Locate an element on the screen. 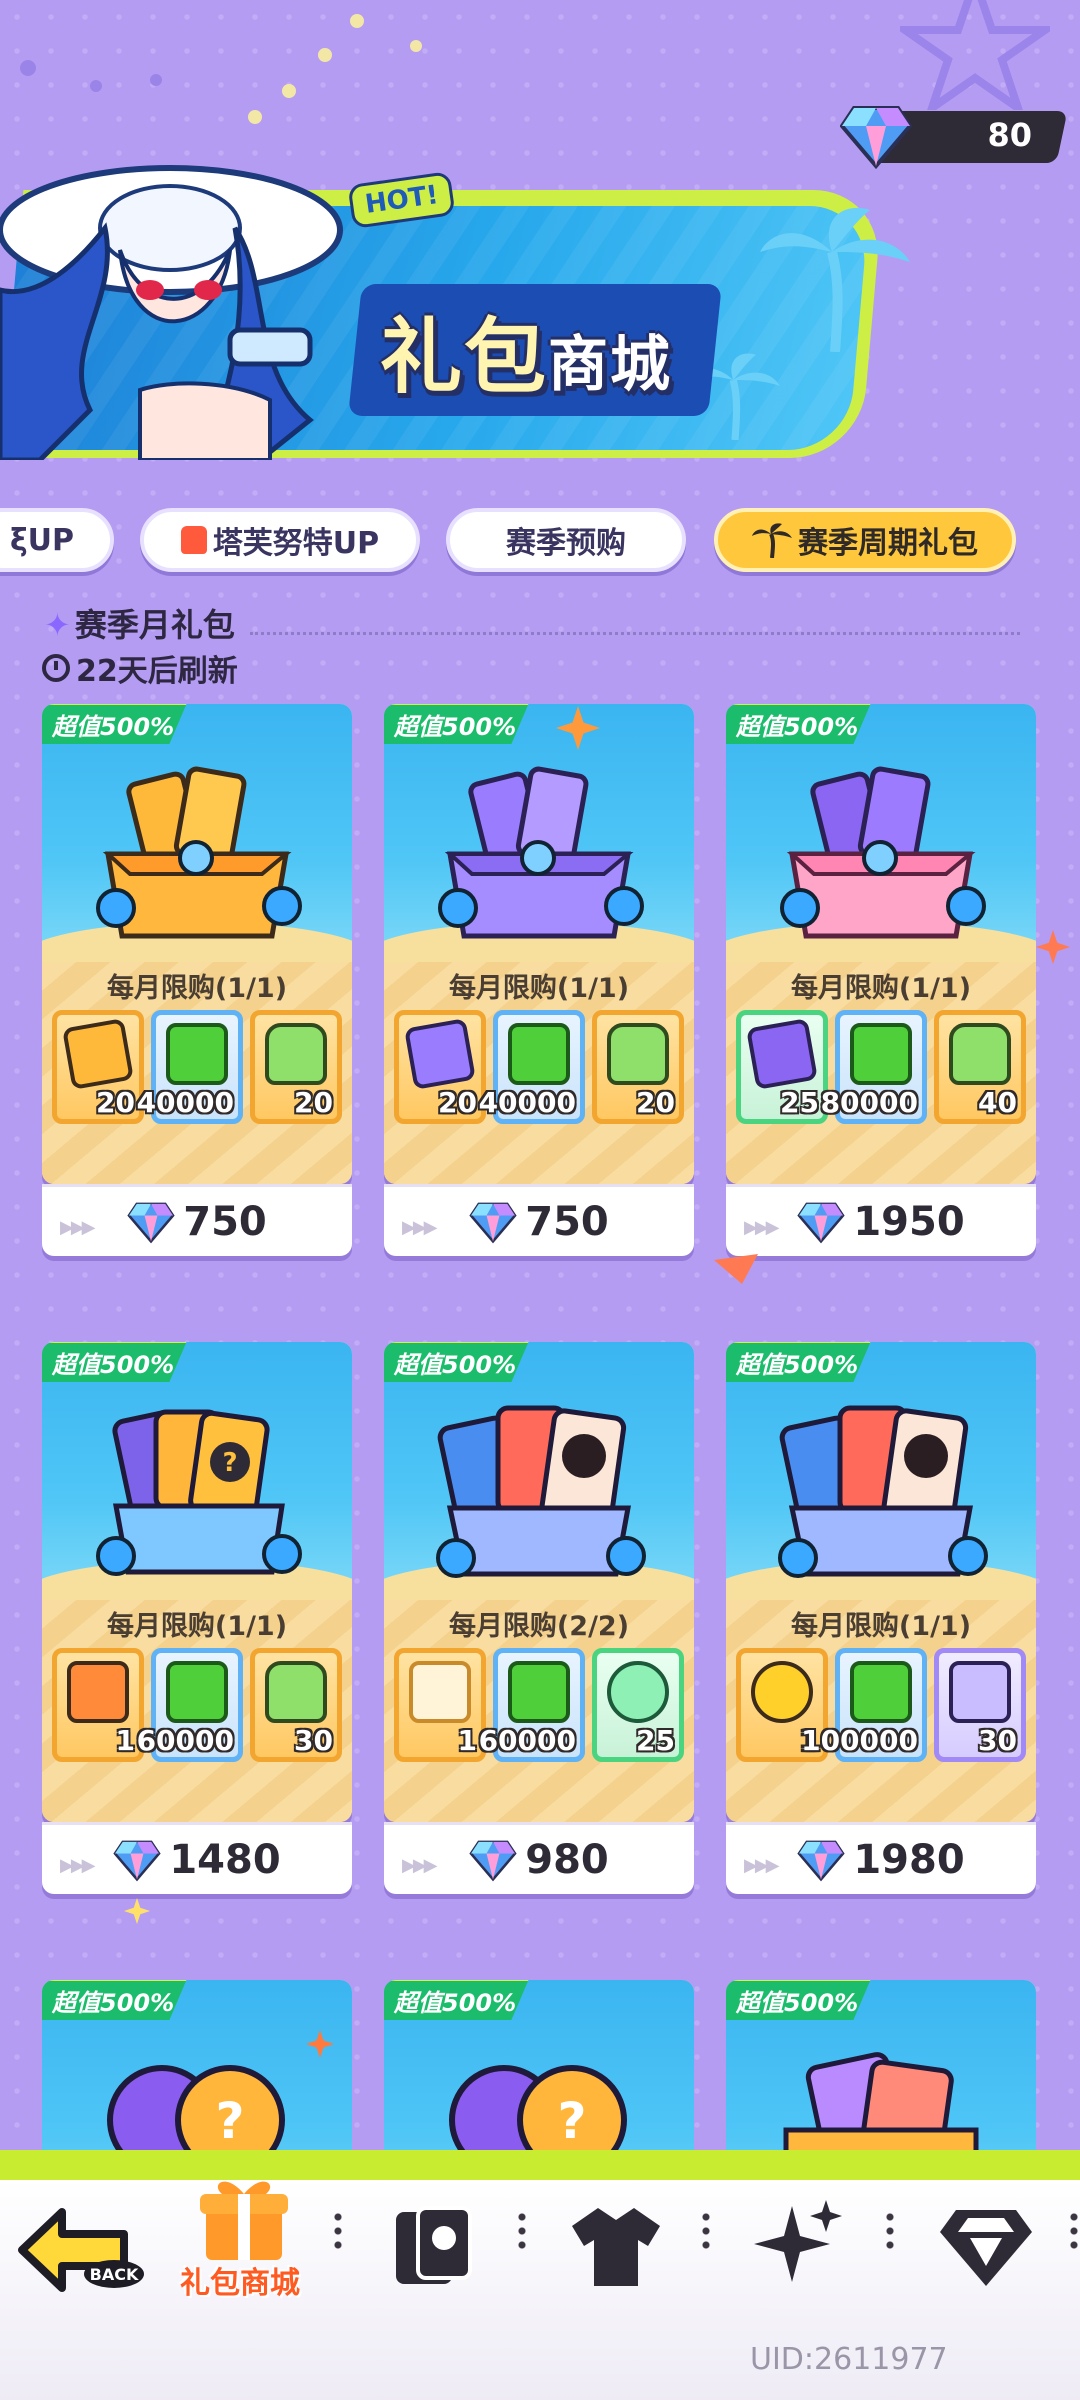  card-body: 超值500% 每月限购(1/1) 25 80000 40 is located at coordinates (881, 944).